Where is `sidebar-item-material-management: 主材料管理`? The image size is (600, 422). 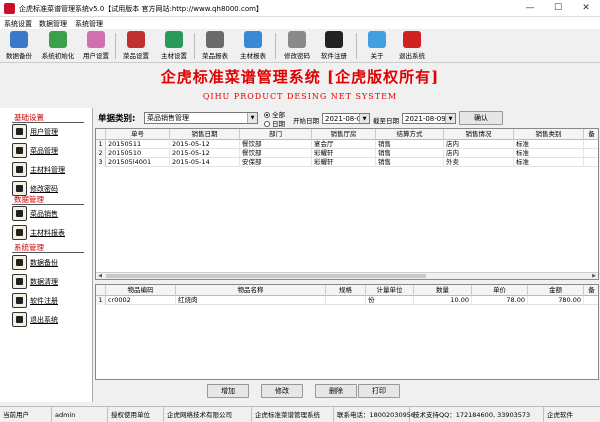
sidebar-item-material-management: 主材料管理 is located at coordinates (51, 170).